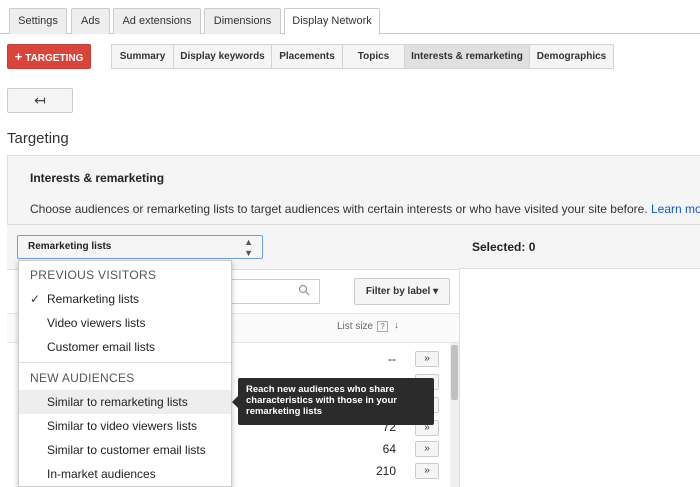  I want to click on tab-ad-extensions: Ad extensions, so click(157, 21).